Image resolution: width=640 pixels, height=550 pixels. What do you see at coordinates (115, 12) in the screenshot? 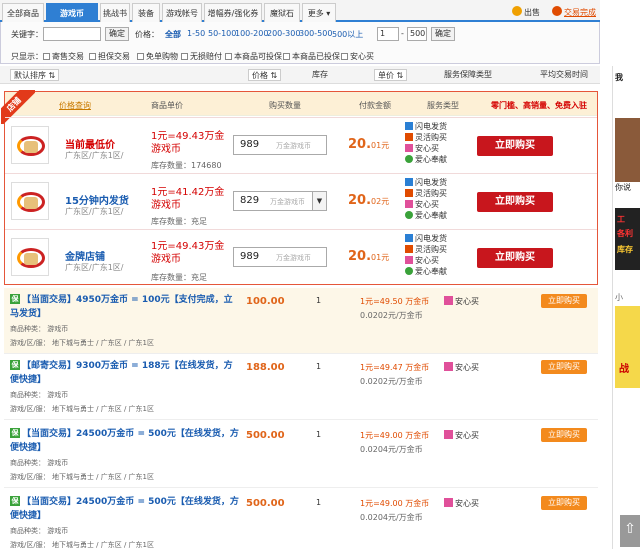
I see `tab-challenge: 挑战书` at bounding box center [115, 12].